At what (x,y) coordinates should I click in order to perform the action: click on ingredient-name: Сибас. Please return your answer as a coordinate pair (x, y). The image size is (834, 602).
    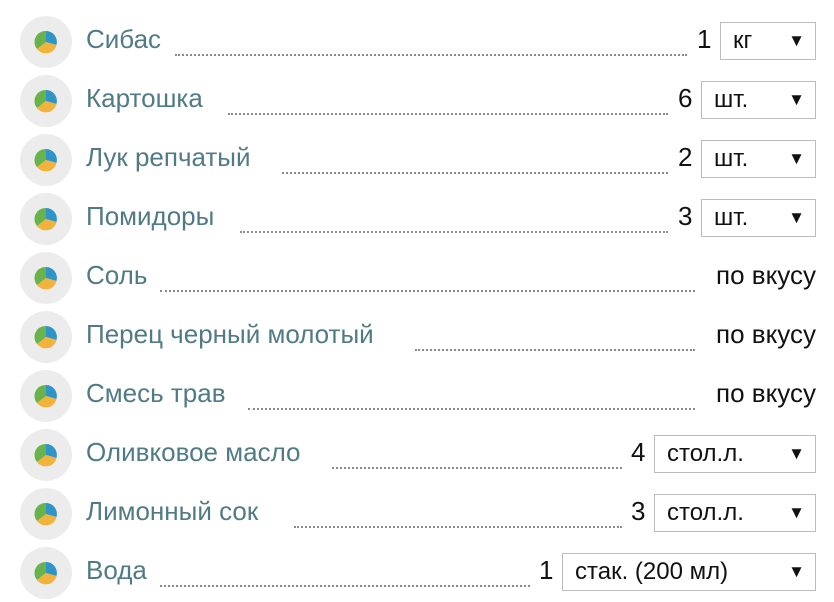
    Looking at the image, I should click on (124, 39).